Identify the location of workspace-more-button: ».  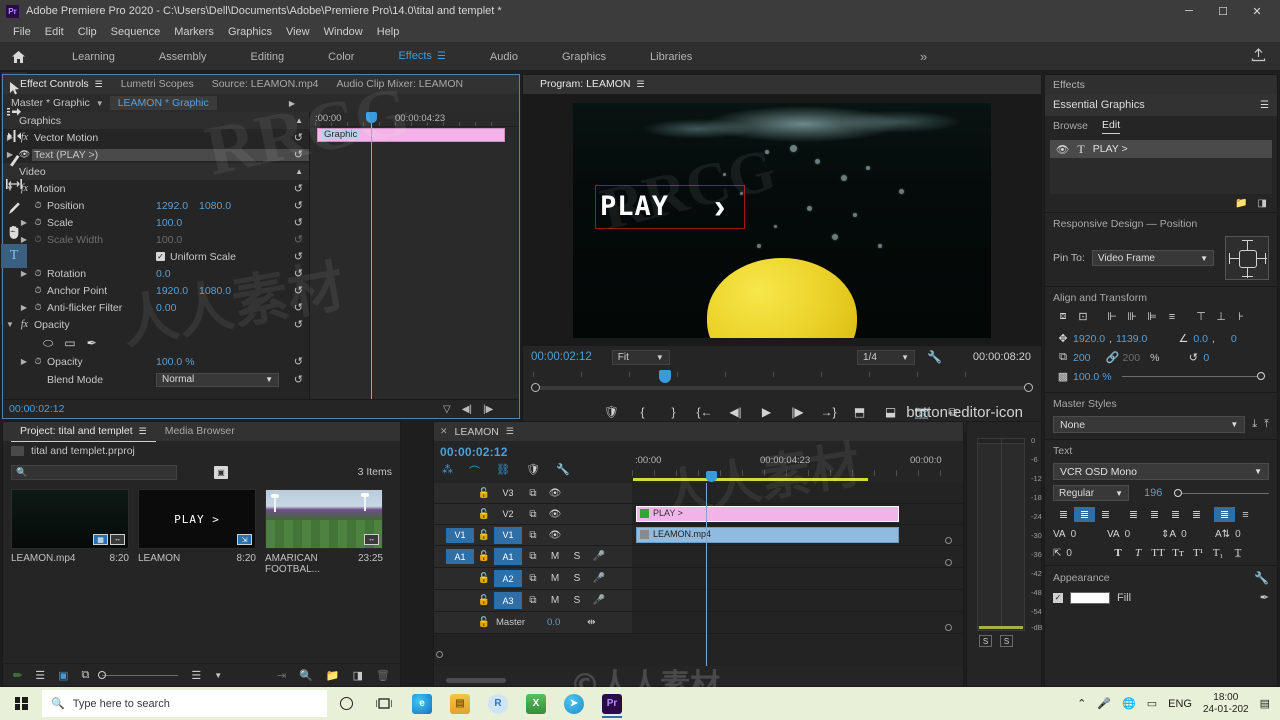
(923, 56).